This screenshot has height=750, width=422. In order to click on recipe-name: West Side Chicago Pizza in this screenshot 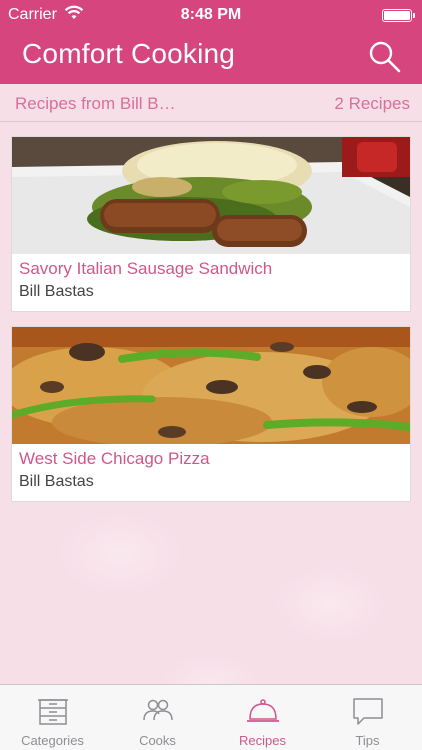, I will do `click(114, 458)`.